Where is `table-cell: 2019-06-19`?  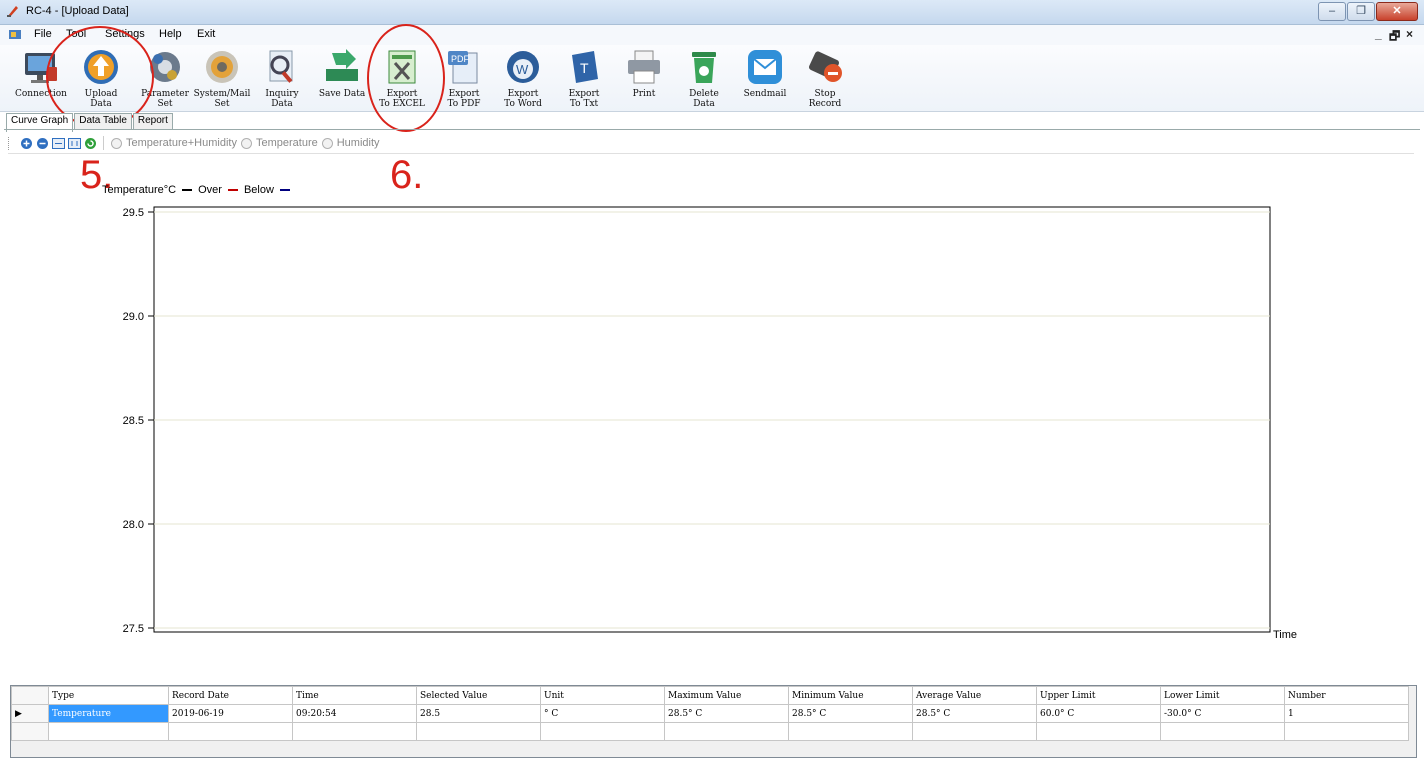 table-cell: 2019-06-19 is located at coordinates (230, 713).